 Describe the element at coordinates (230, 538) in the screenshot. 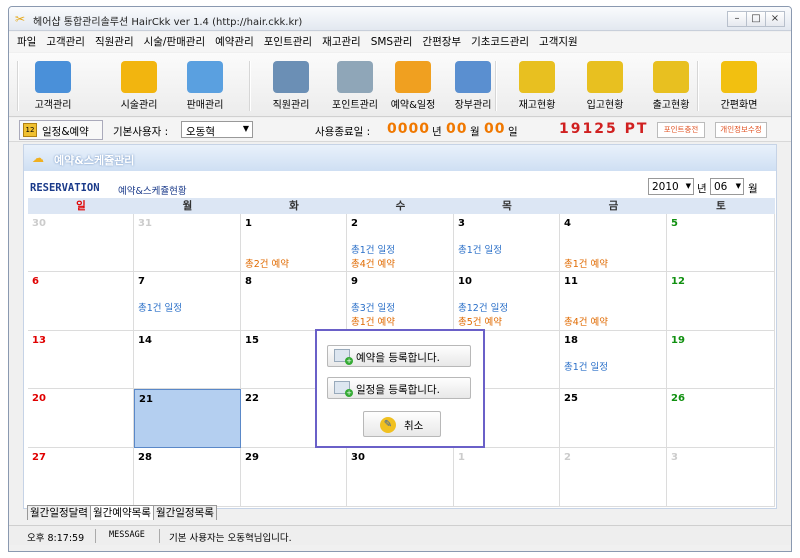

I see `status-message: 기본 사용자는 오동혁님입니다.` at that location.